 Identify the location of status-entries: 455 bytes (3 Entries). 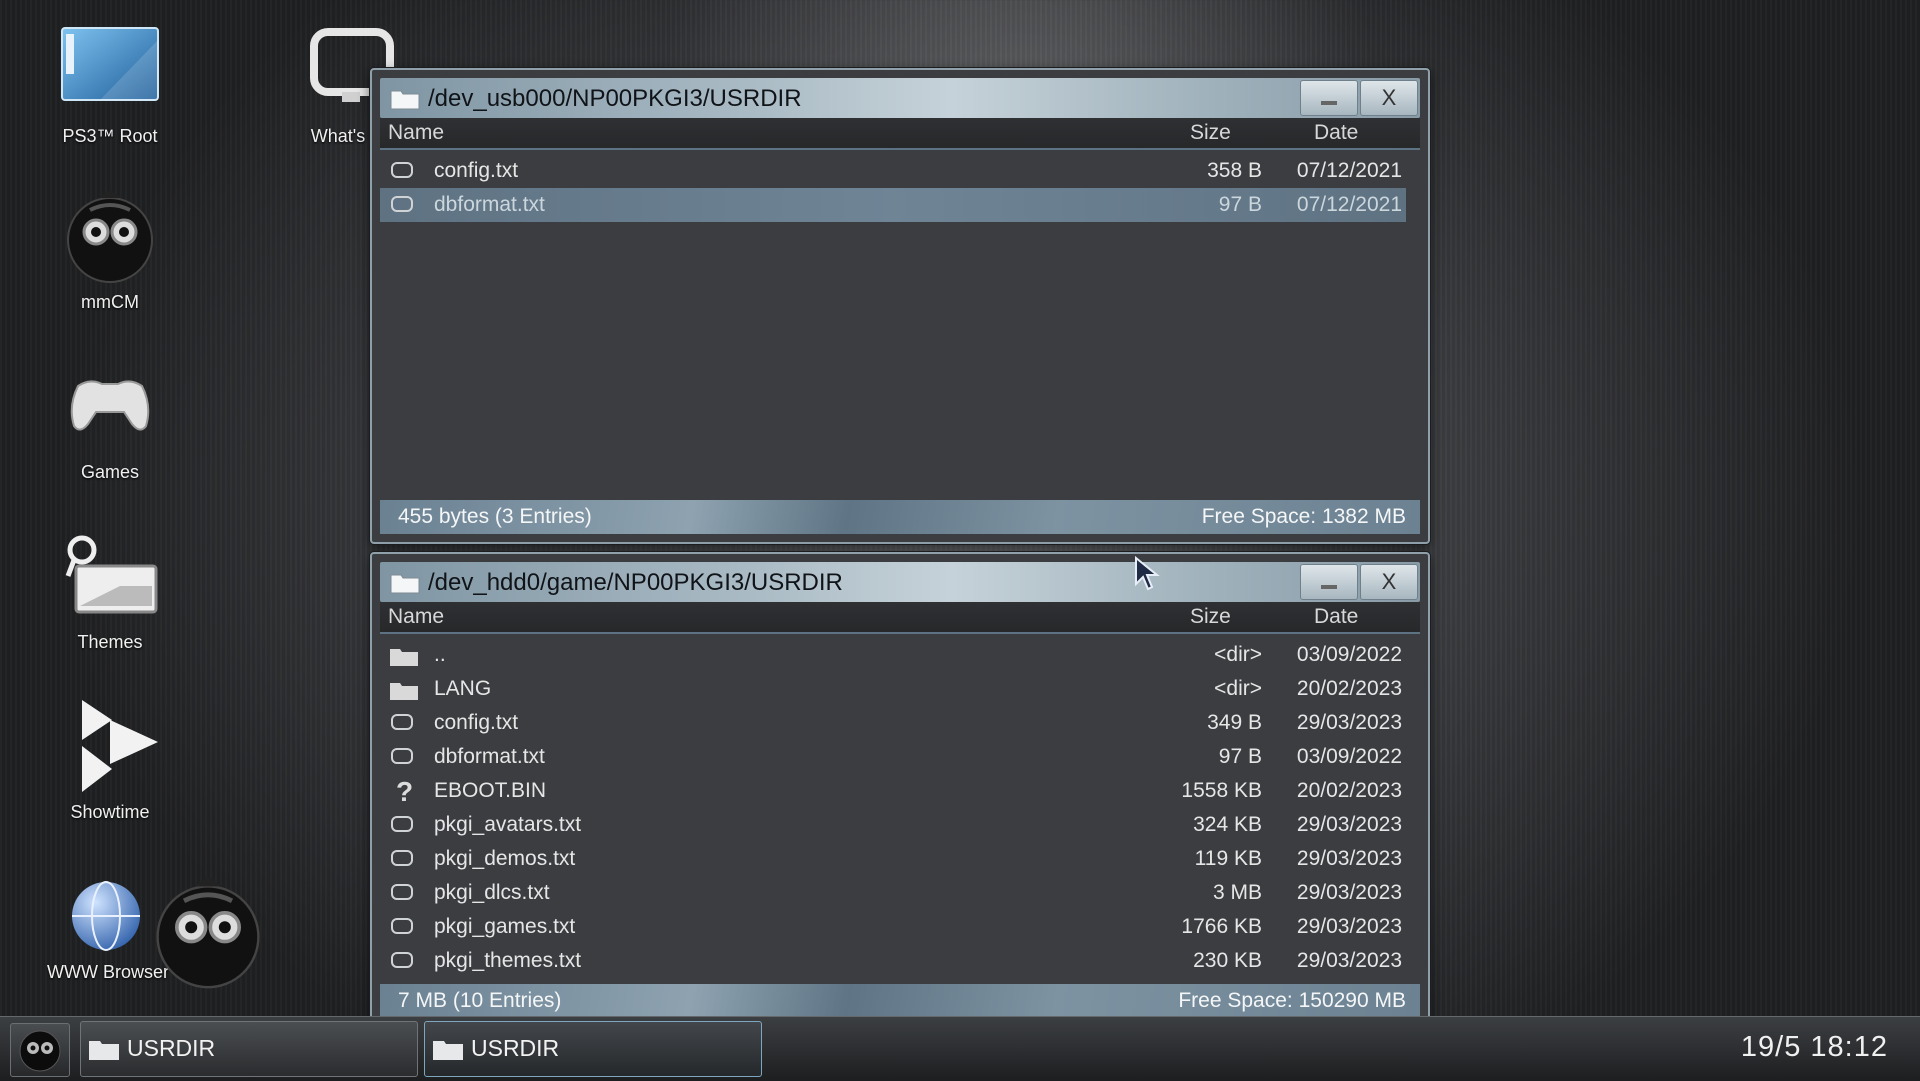
(495, 516).